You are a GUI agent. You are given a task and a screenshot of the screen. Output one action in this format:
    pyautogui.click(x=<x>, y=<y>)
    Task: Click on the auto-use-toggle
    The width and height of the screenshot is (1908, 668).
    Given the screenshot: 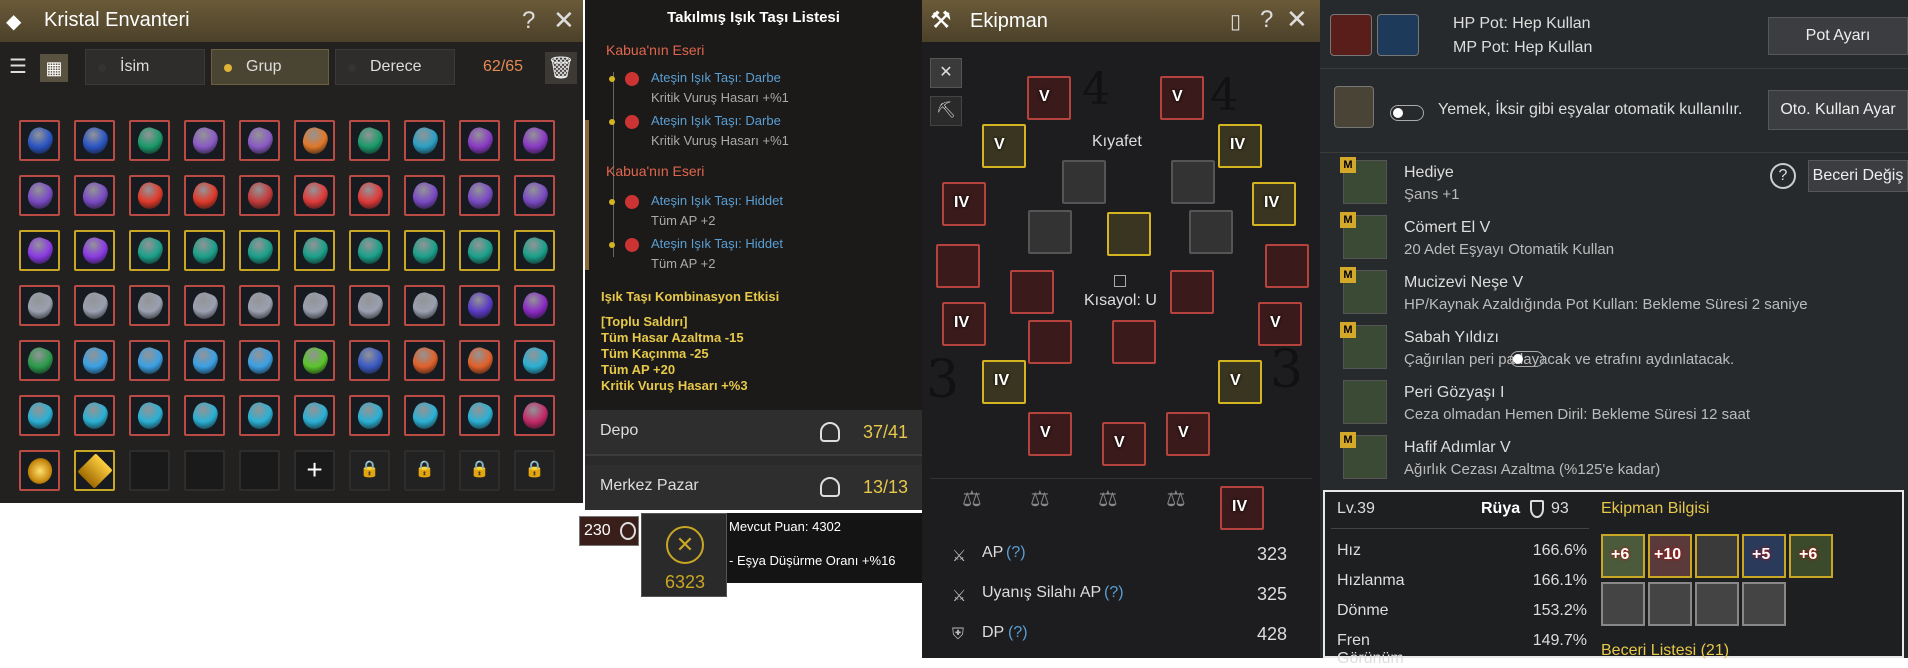 What is the action you would take?
    pyautogui.click(x=1407, y=112)
    